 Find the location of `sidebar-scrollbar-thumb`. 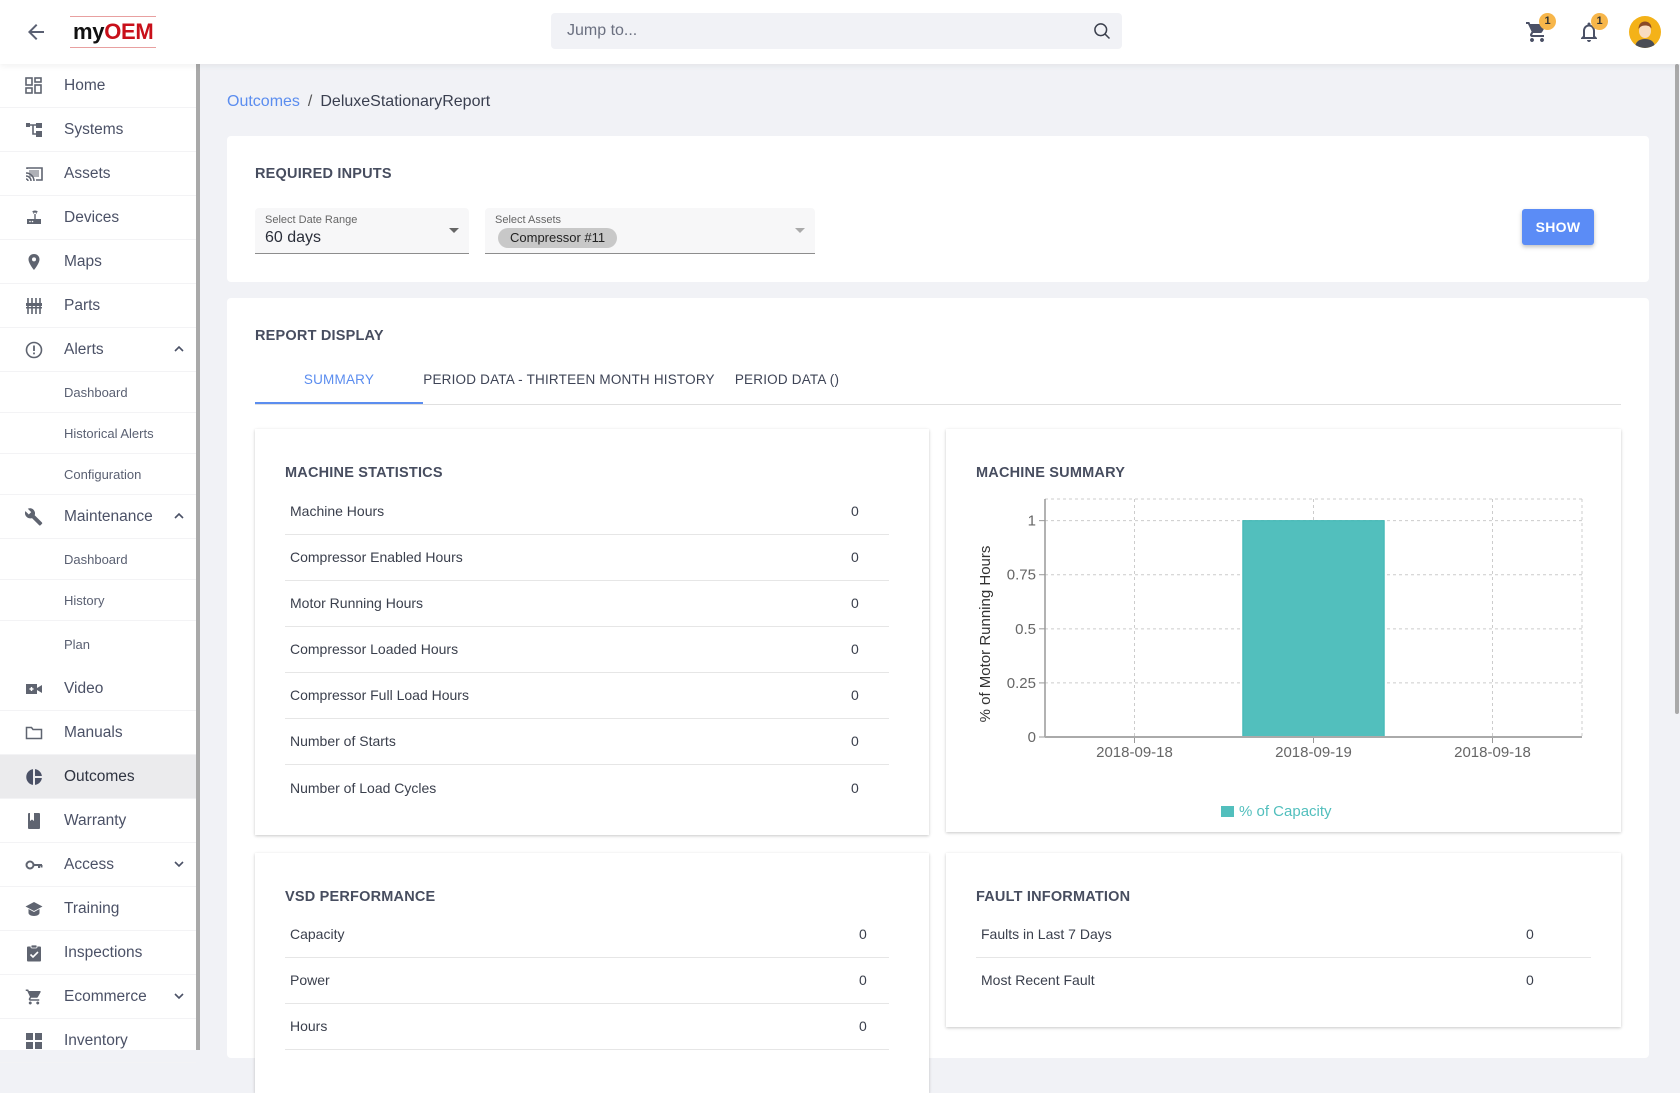

sidebar-scrollbar-thumb is located at coordinates (198, 557).